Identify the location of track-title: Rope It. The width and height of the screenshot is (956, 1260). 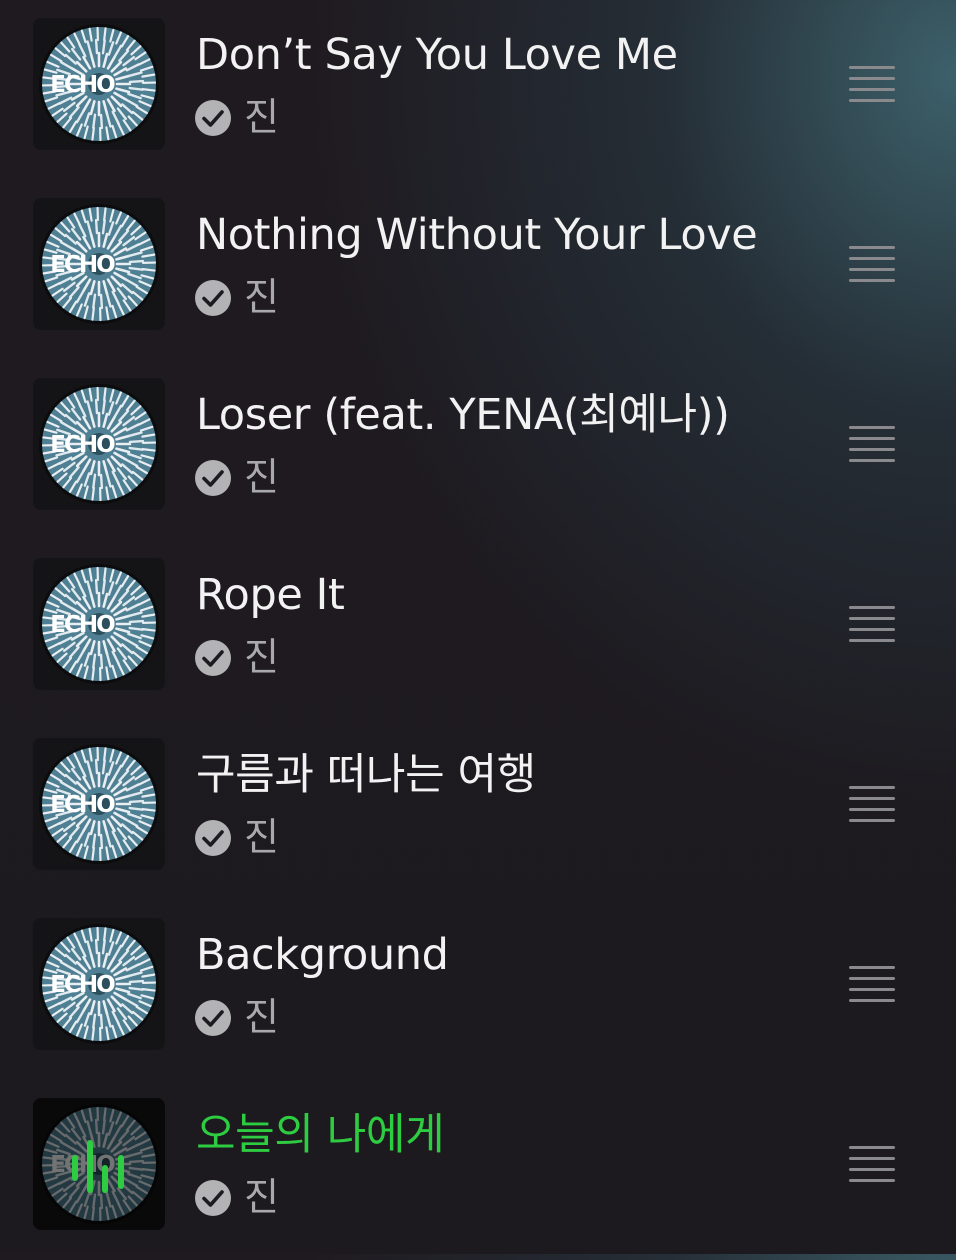
(270, 595).